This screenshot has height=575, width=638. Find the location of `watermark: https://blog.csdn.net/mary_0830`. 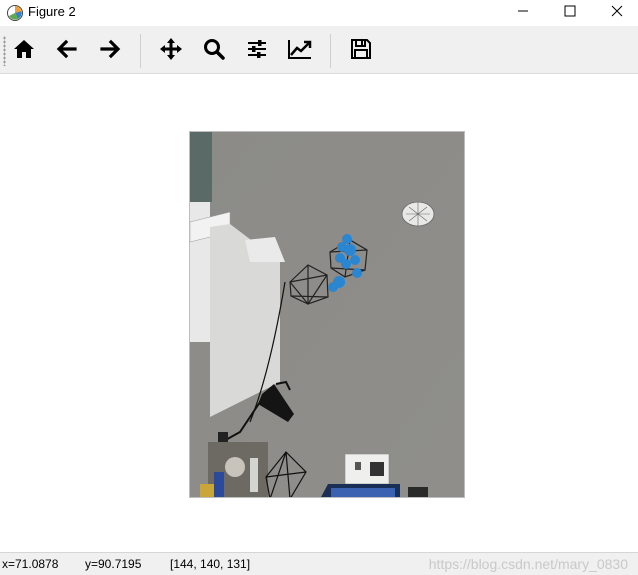

watermark: https://blog.csdn.net/mary_0830 is located at coordinates (528, 564).